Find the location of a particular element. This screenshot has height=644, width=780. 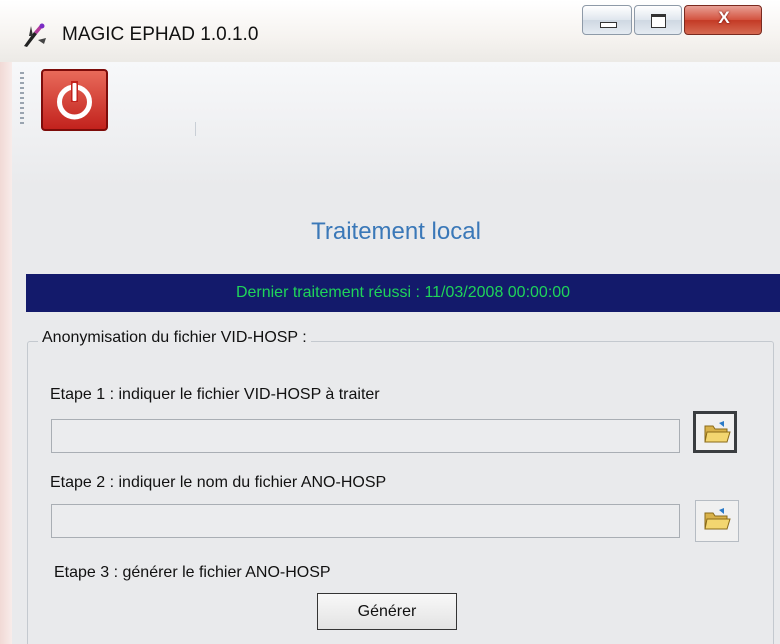

maximize-button is located at coordinates (658, 20).